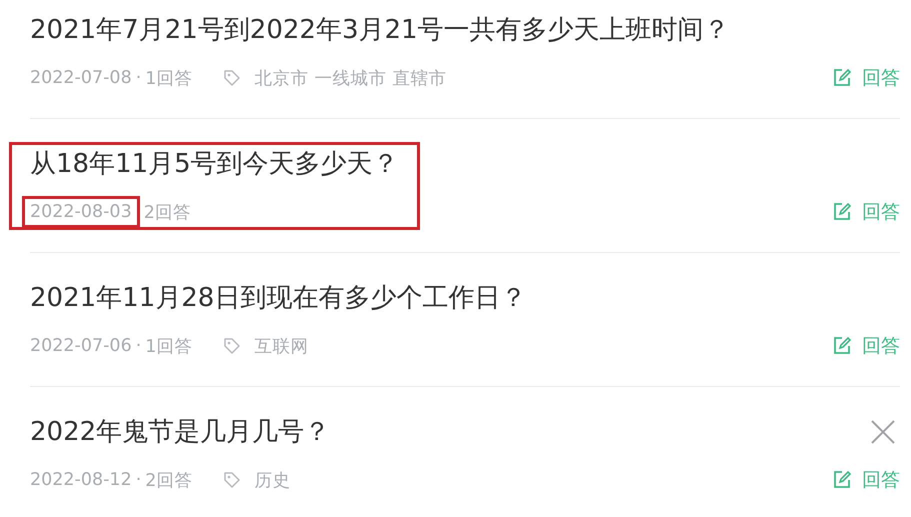 The height and width of the screenshot is (517, 911). I want to click on question-date: 2022-07-08, so click(81, 78).